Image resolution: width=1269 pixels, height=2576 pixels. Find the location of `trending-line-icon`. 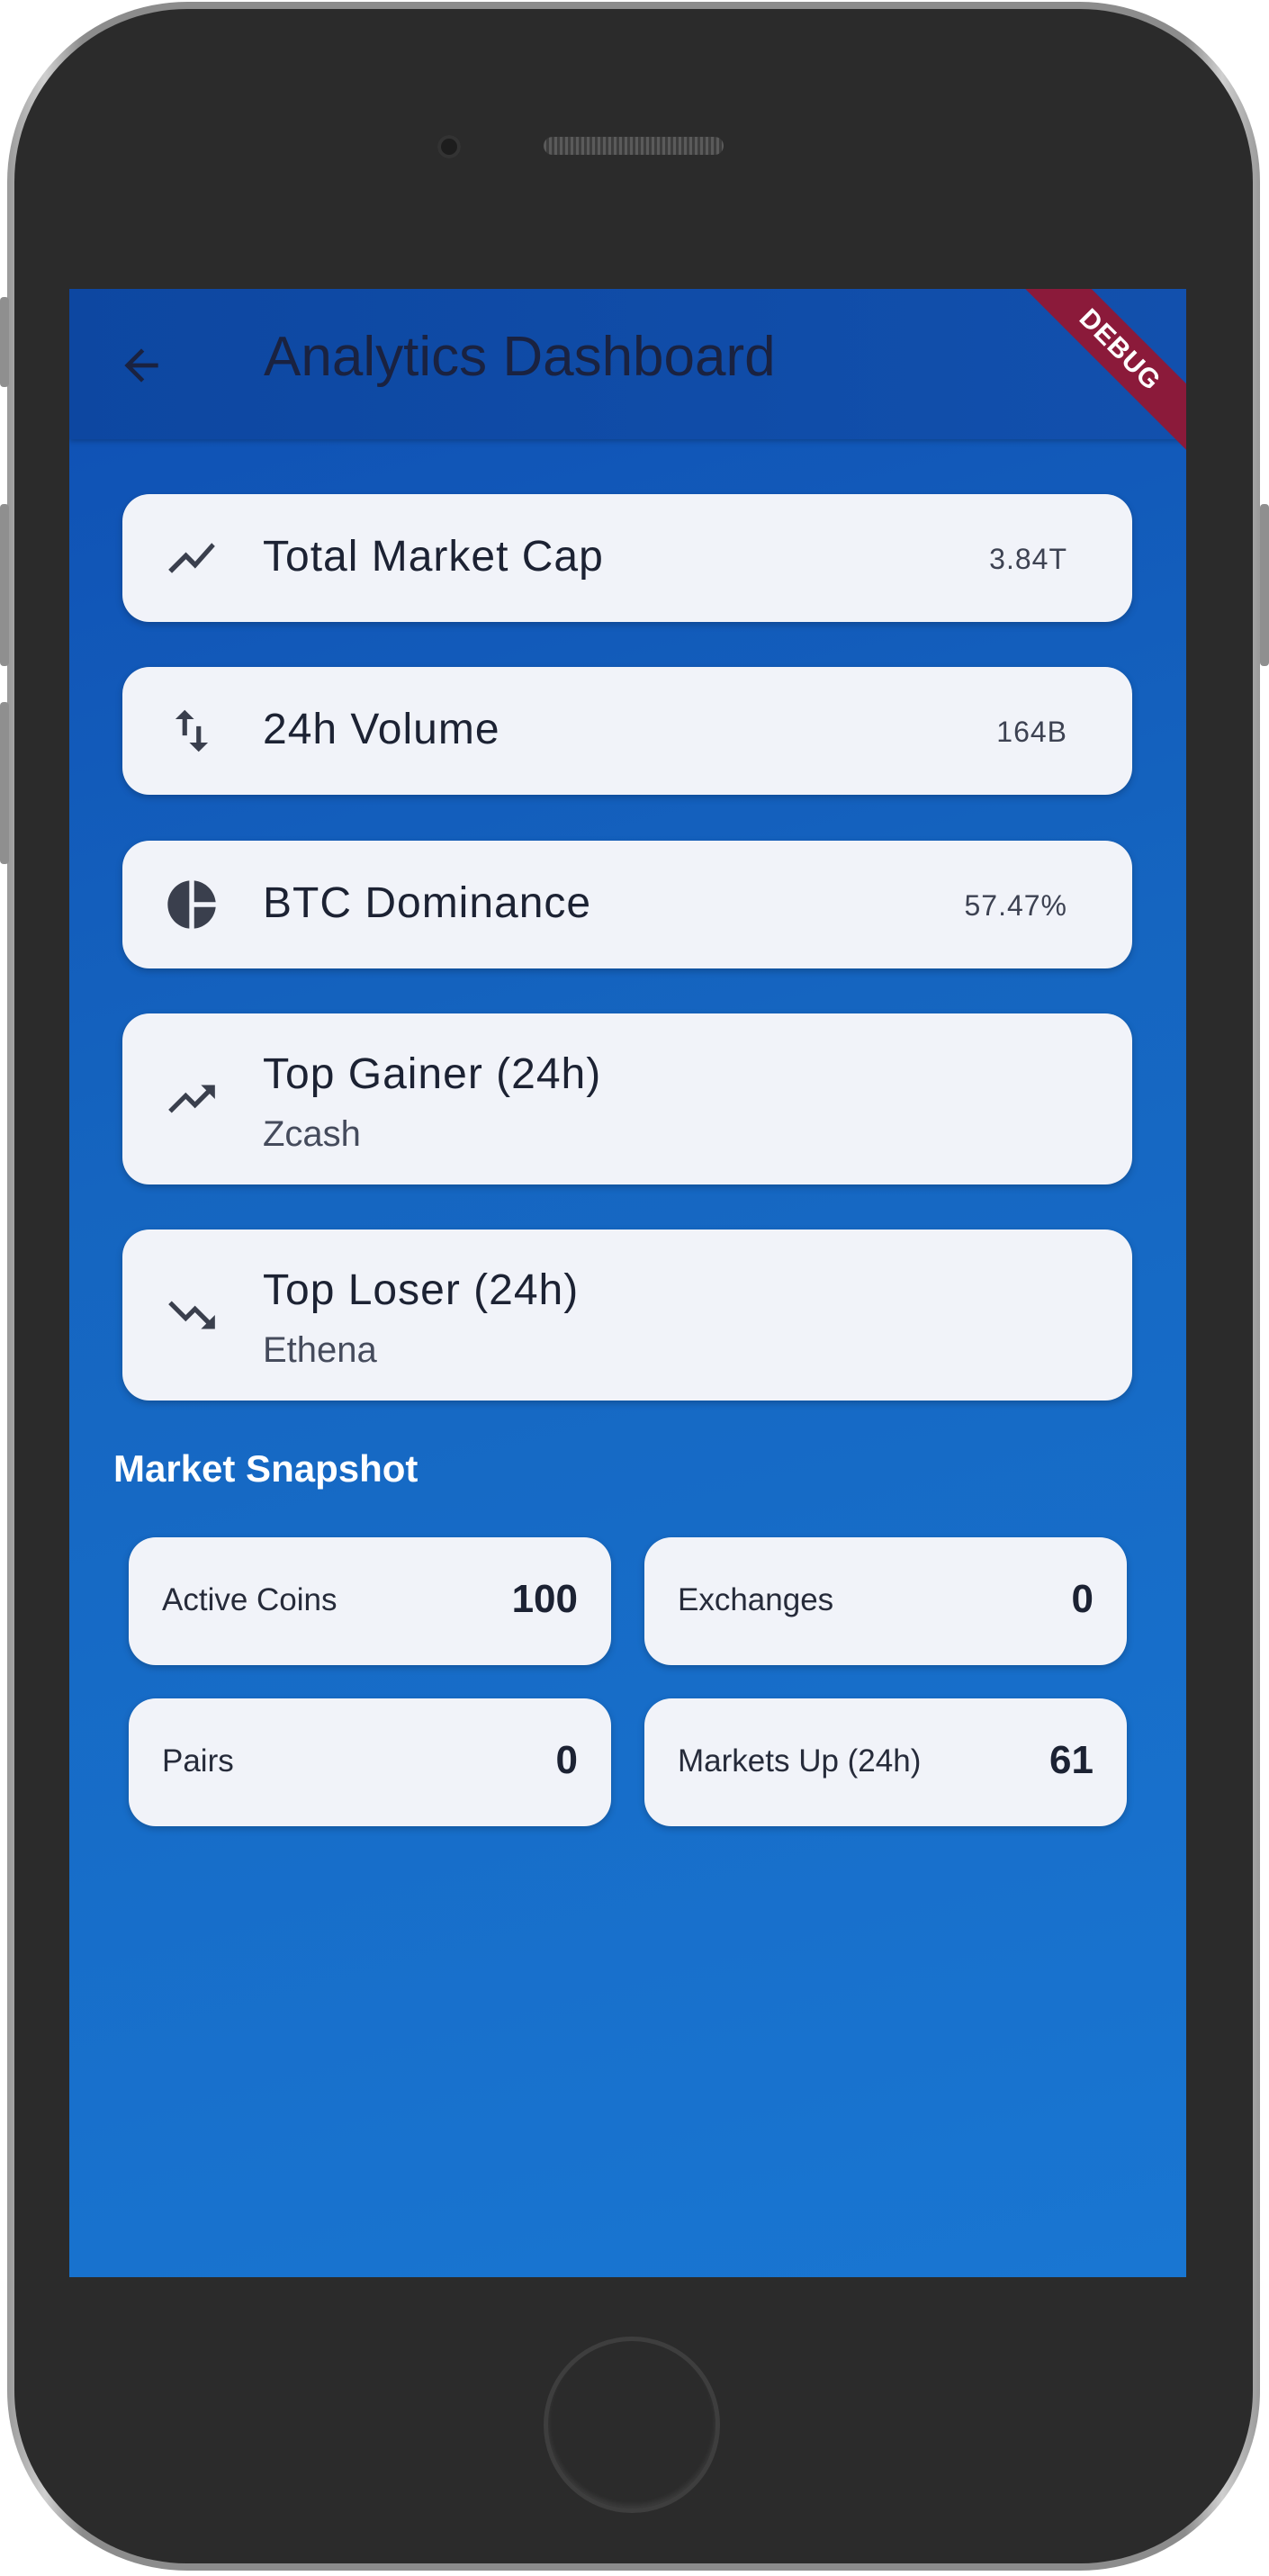

trending-line-icon is located at coordinates (192, 558).